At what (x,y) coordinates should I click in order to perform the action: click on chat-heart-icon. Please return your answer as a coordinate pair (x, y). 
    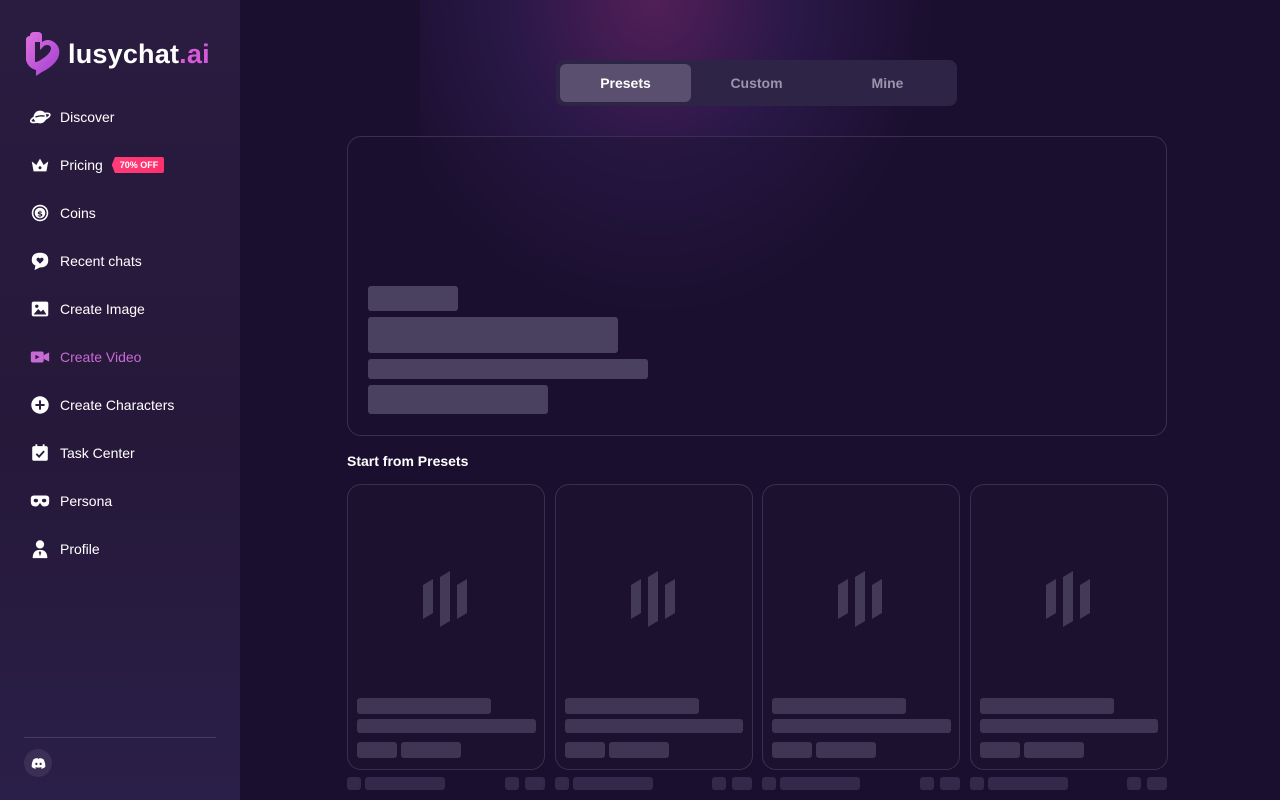
    Looking at the image, I should click on (40, 261).